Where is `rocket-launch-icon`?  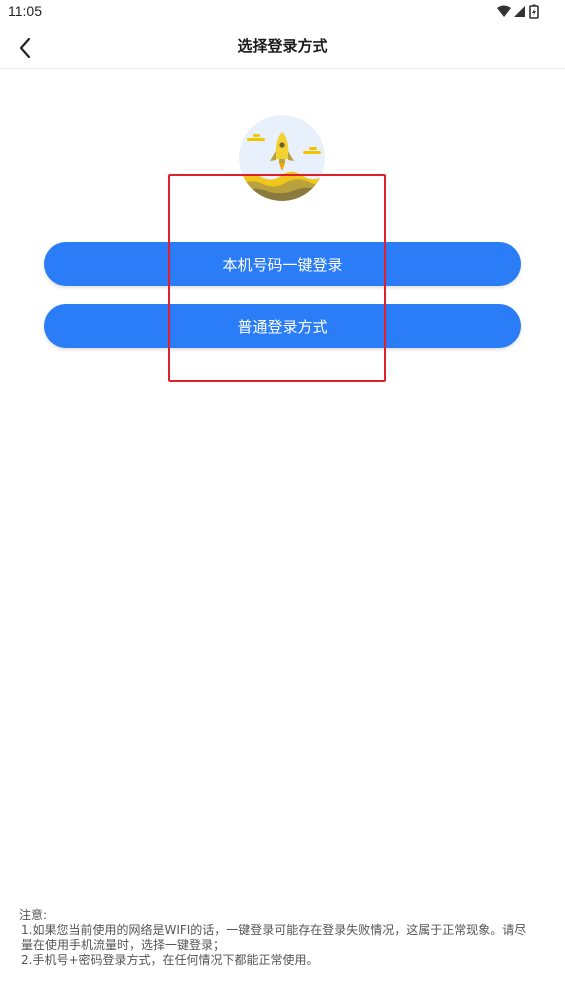
rocket-launch-icon is located at coordinates (282, 158).